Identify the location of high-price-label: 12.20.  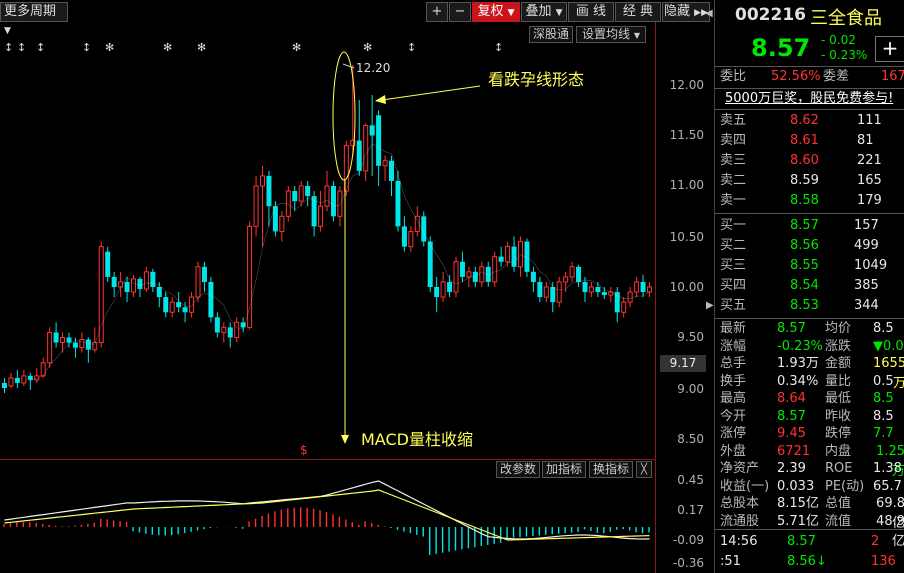
(373, 68).